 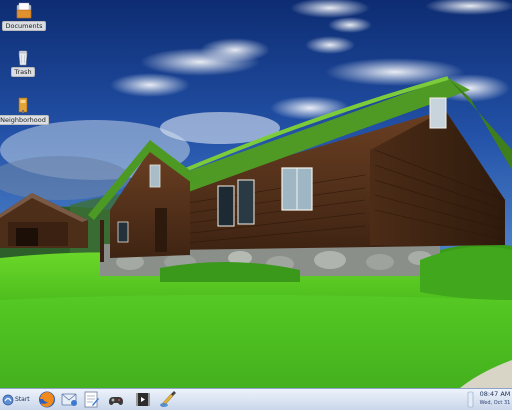 I want to click on start-button: Start, so click(x=19, y=399).